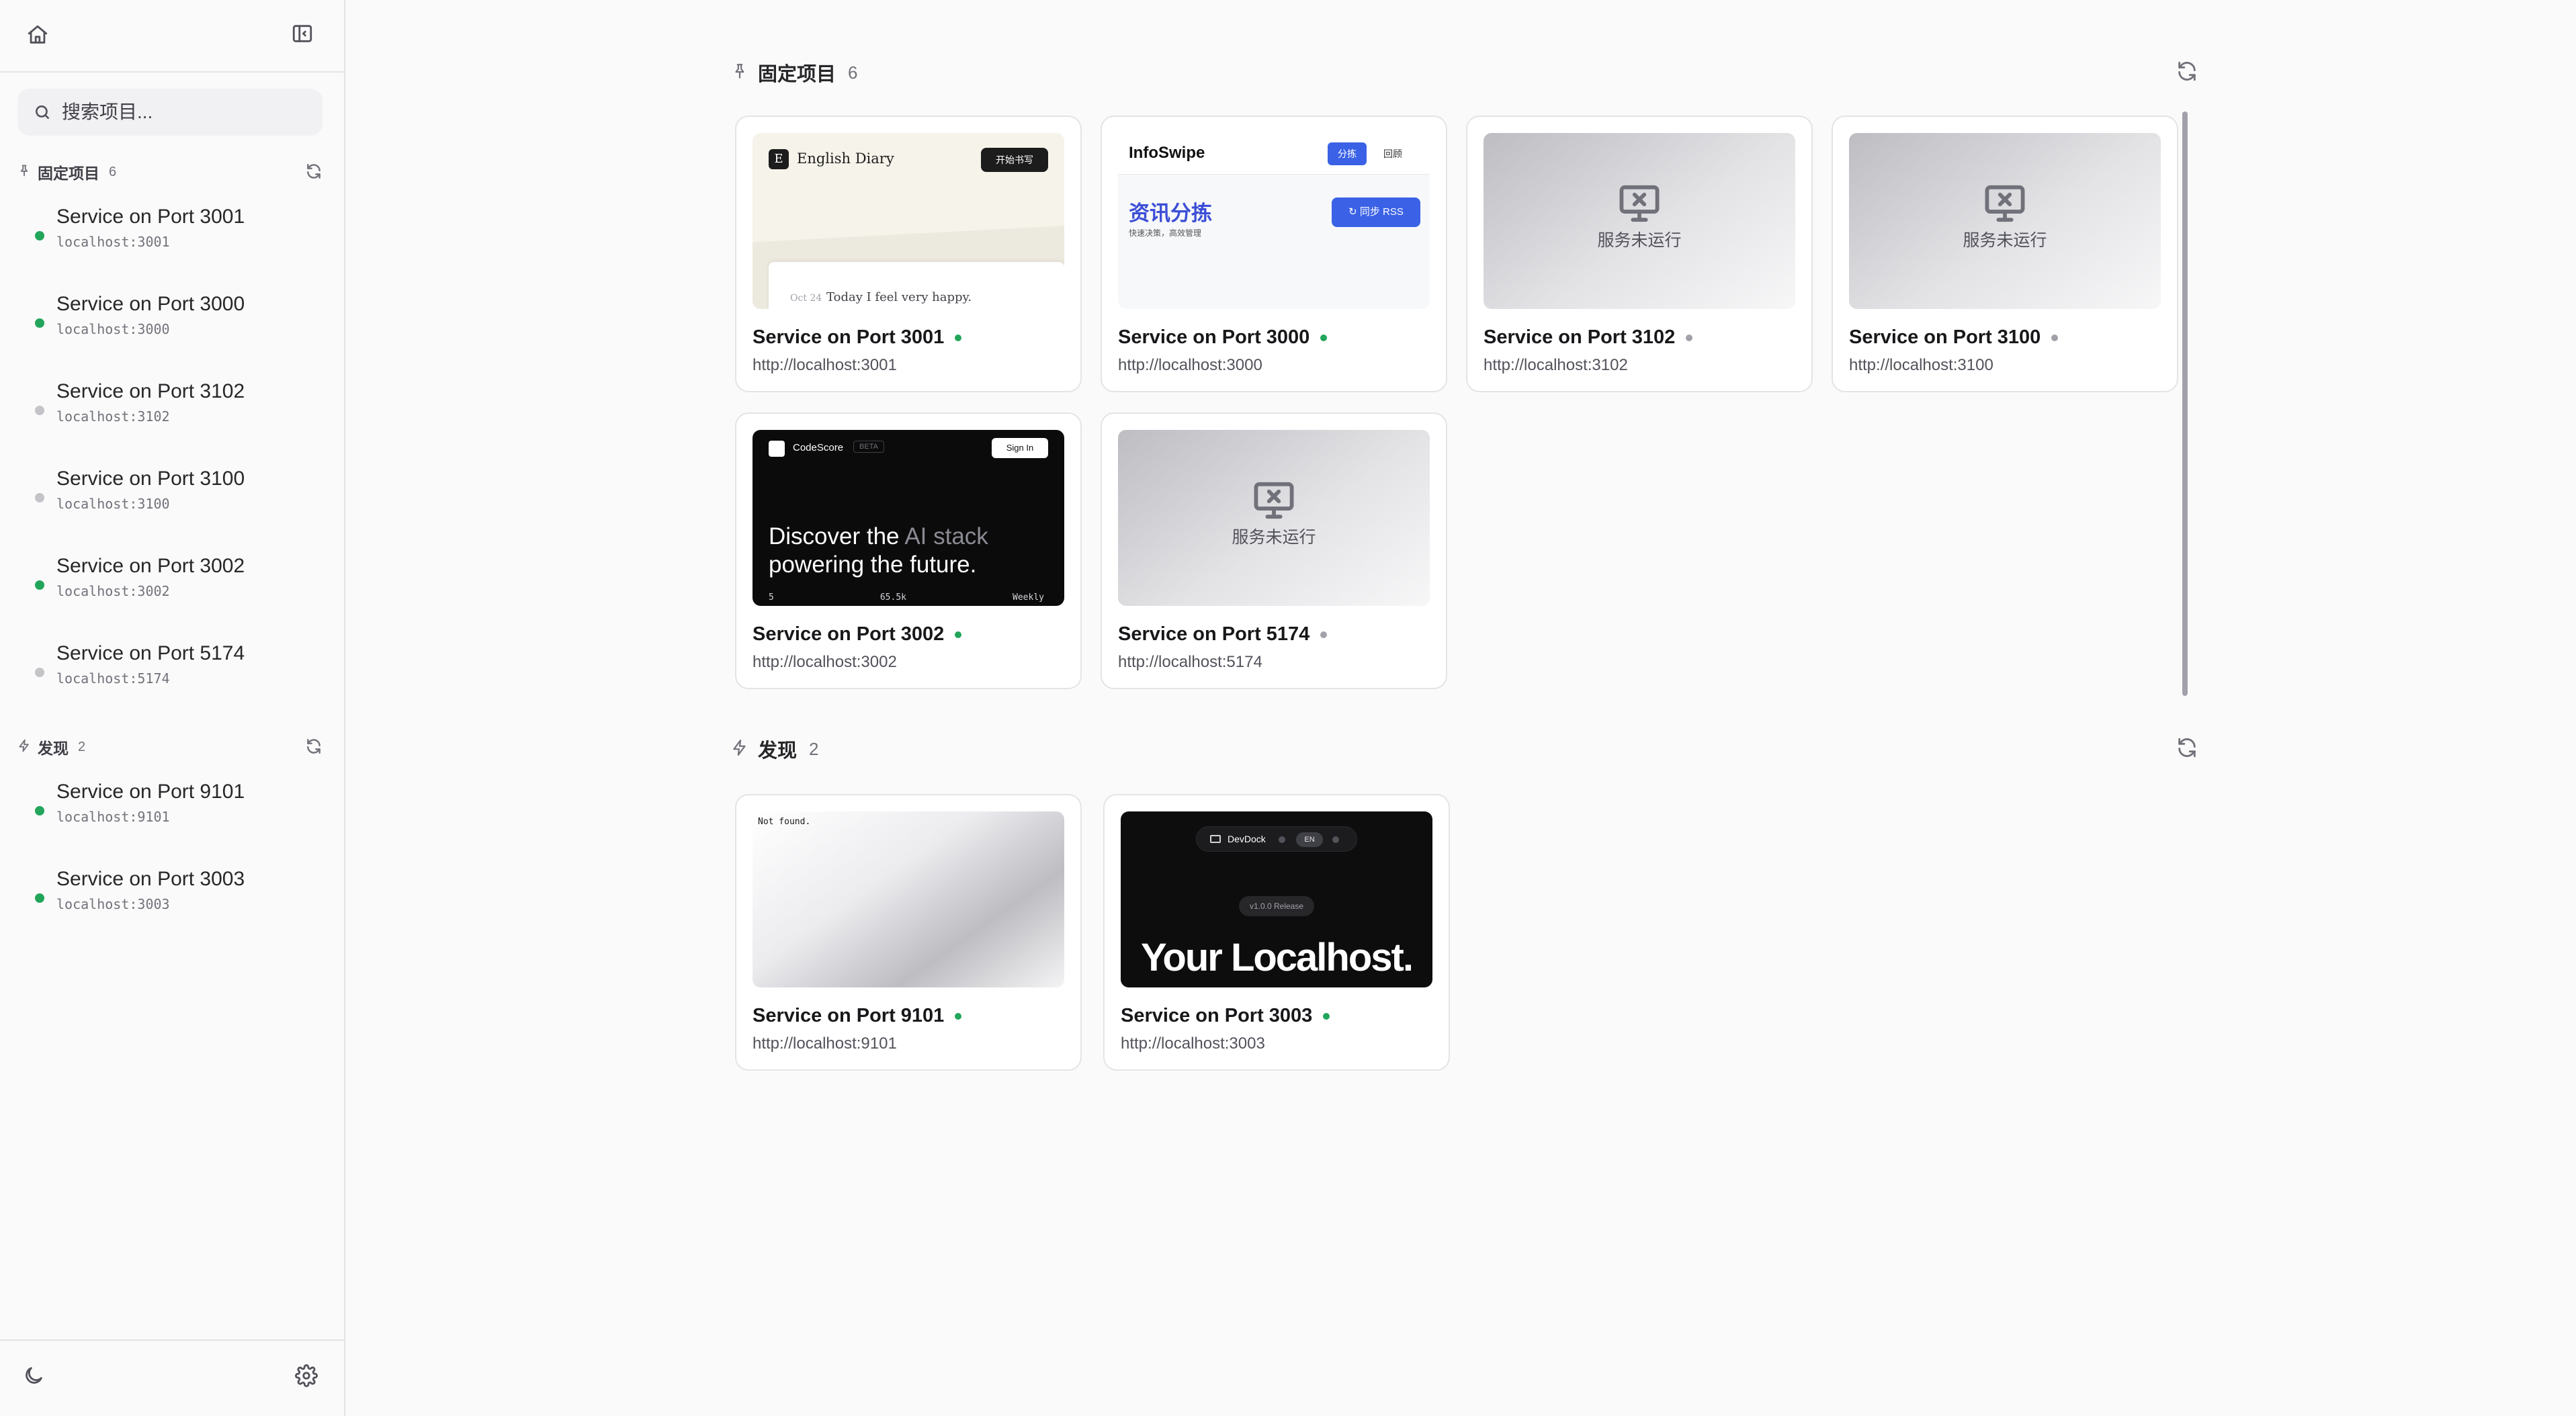  Describe the element at coordinates (170, 807) in the screenshot. I see `sidebar-item-9101: Service on Port 9101 localhost:9101` at that location.